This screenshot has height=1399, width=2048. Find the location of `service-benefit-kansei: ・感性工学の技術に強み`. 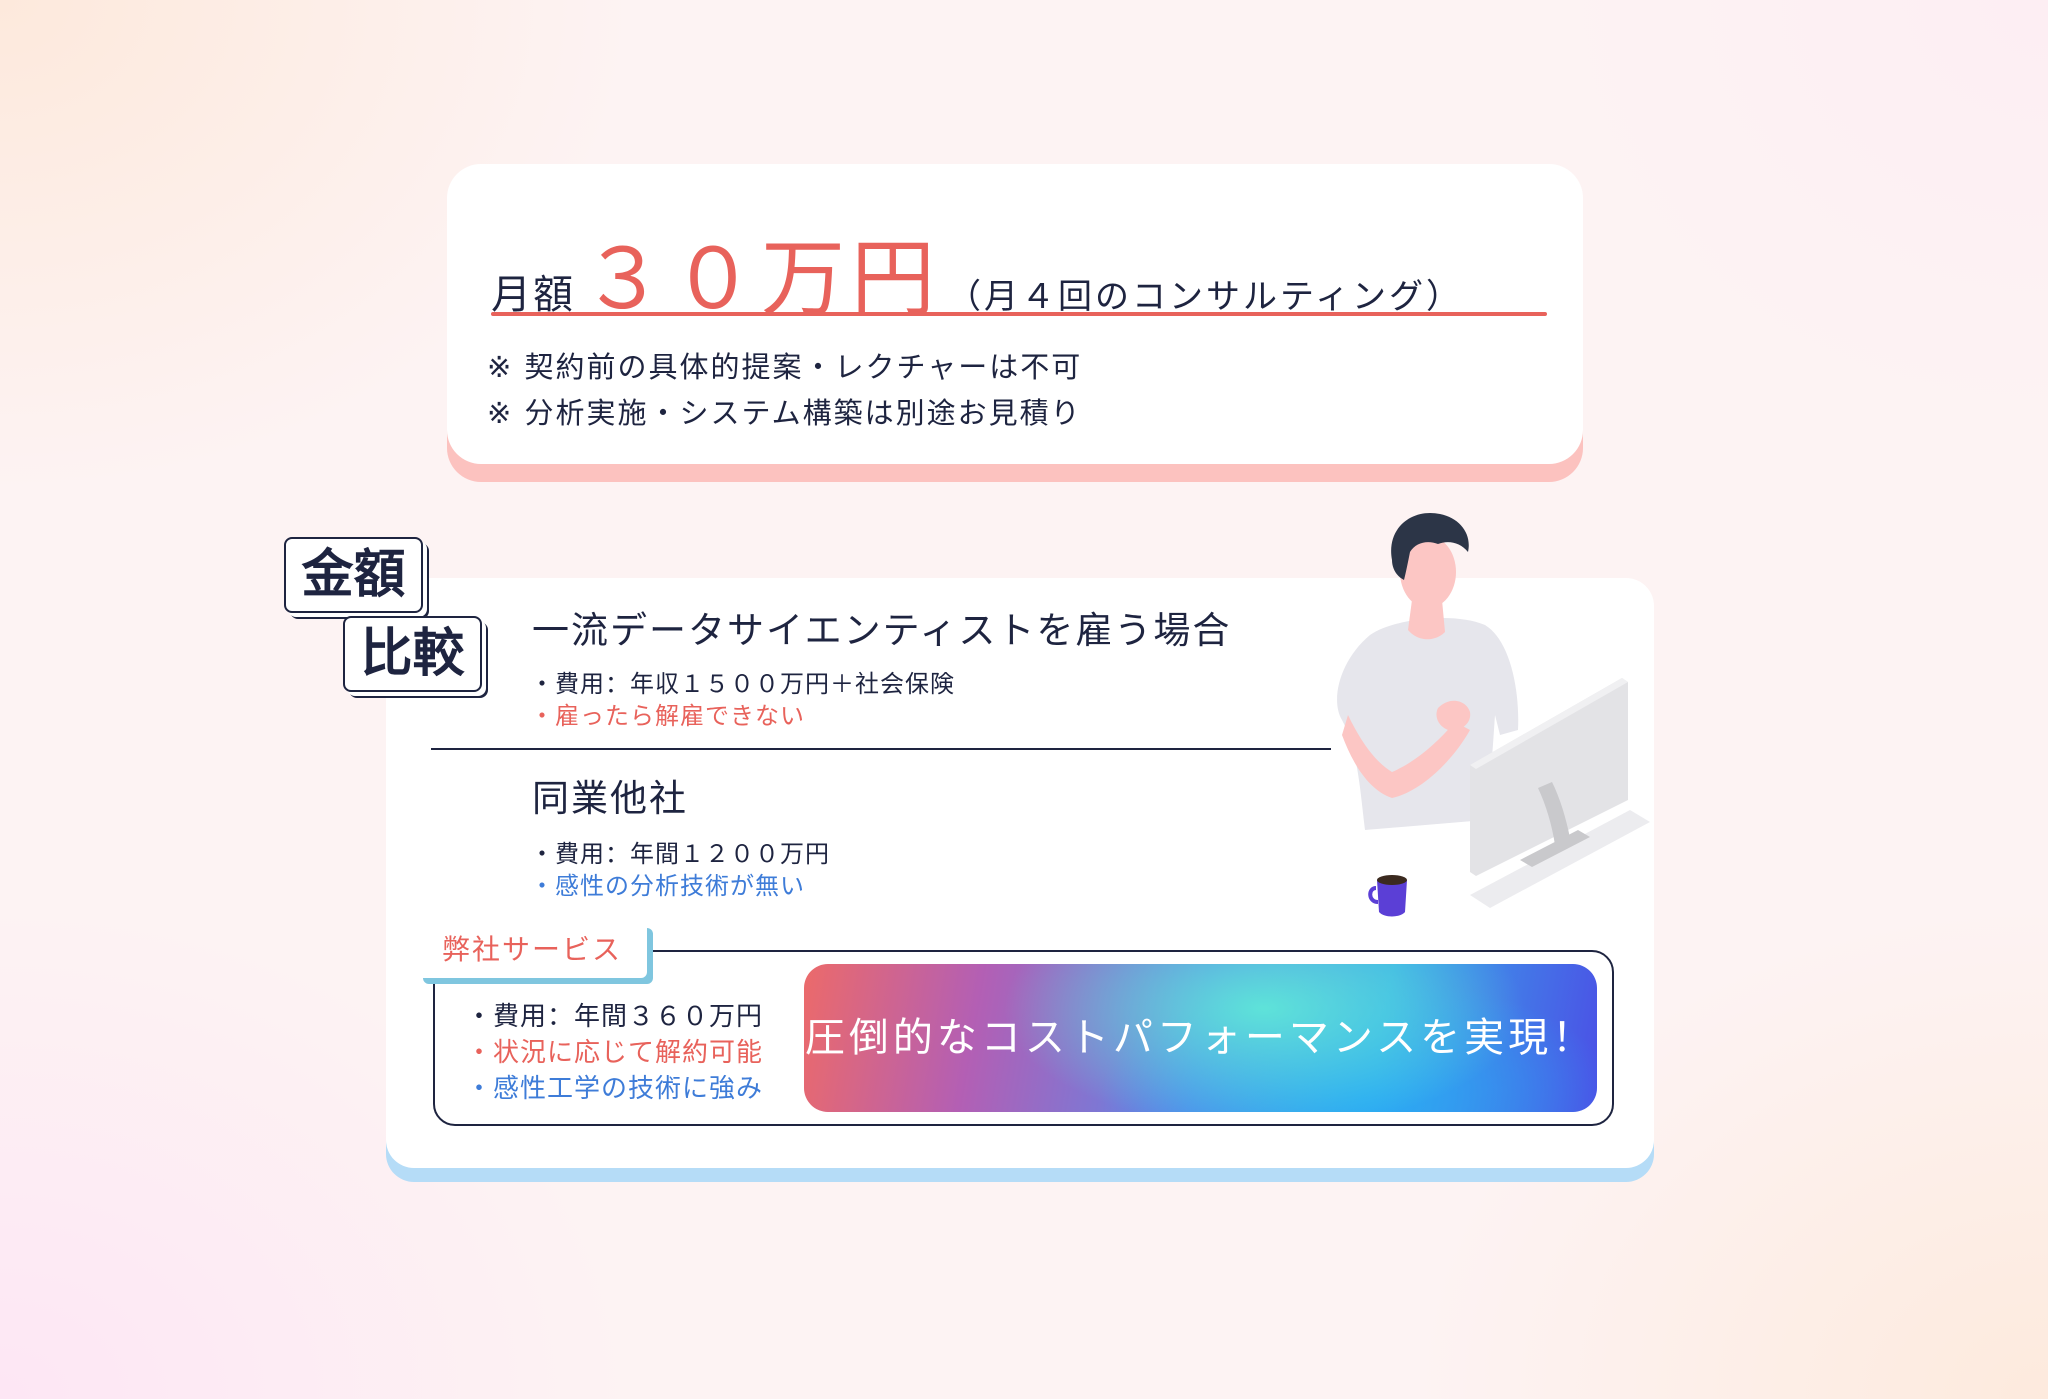

service-benefit-kansei: ・感性工学の技術に強み is located at coordinates (615, 1089).